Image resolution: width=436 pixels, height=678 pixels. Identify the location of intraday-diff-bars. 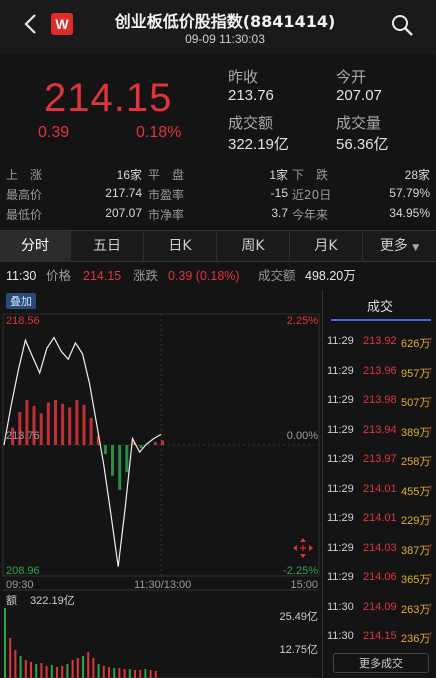
(87, 445).